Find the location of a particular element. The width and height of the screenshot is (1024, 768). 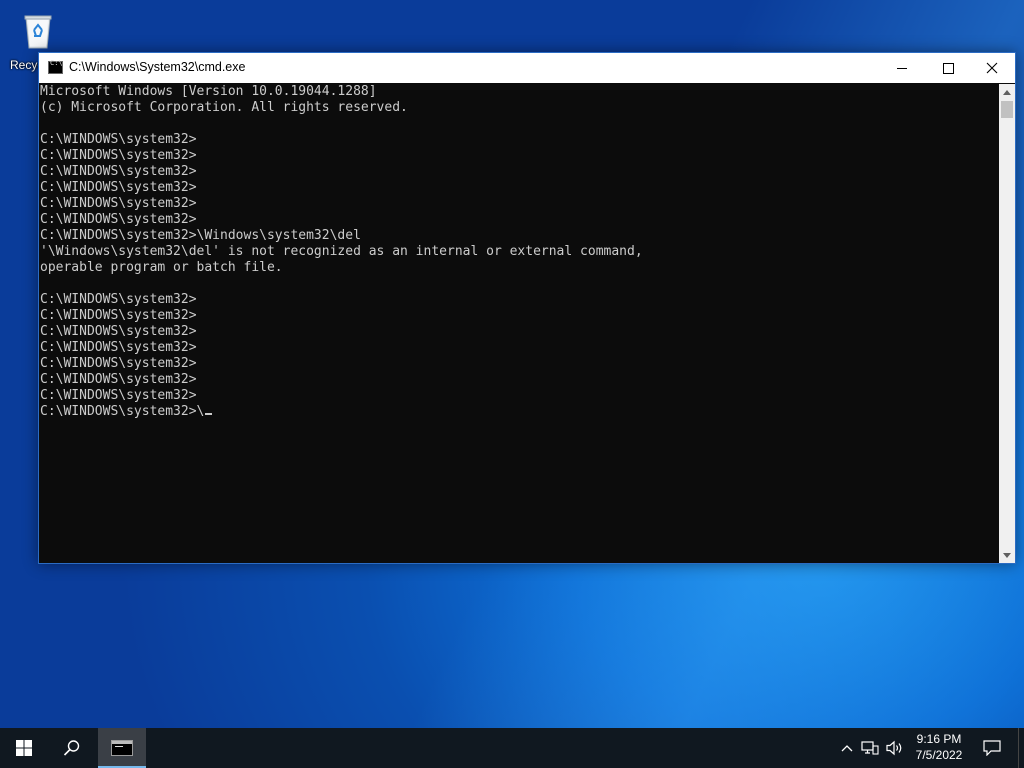

search-icon is located at coordinates (71, 748).